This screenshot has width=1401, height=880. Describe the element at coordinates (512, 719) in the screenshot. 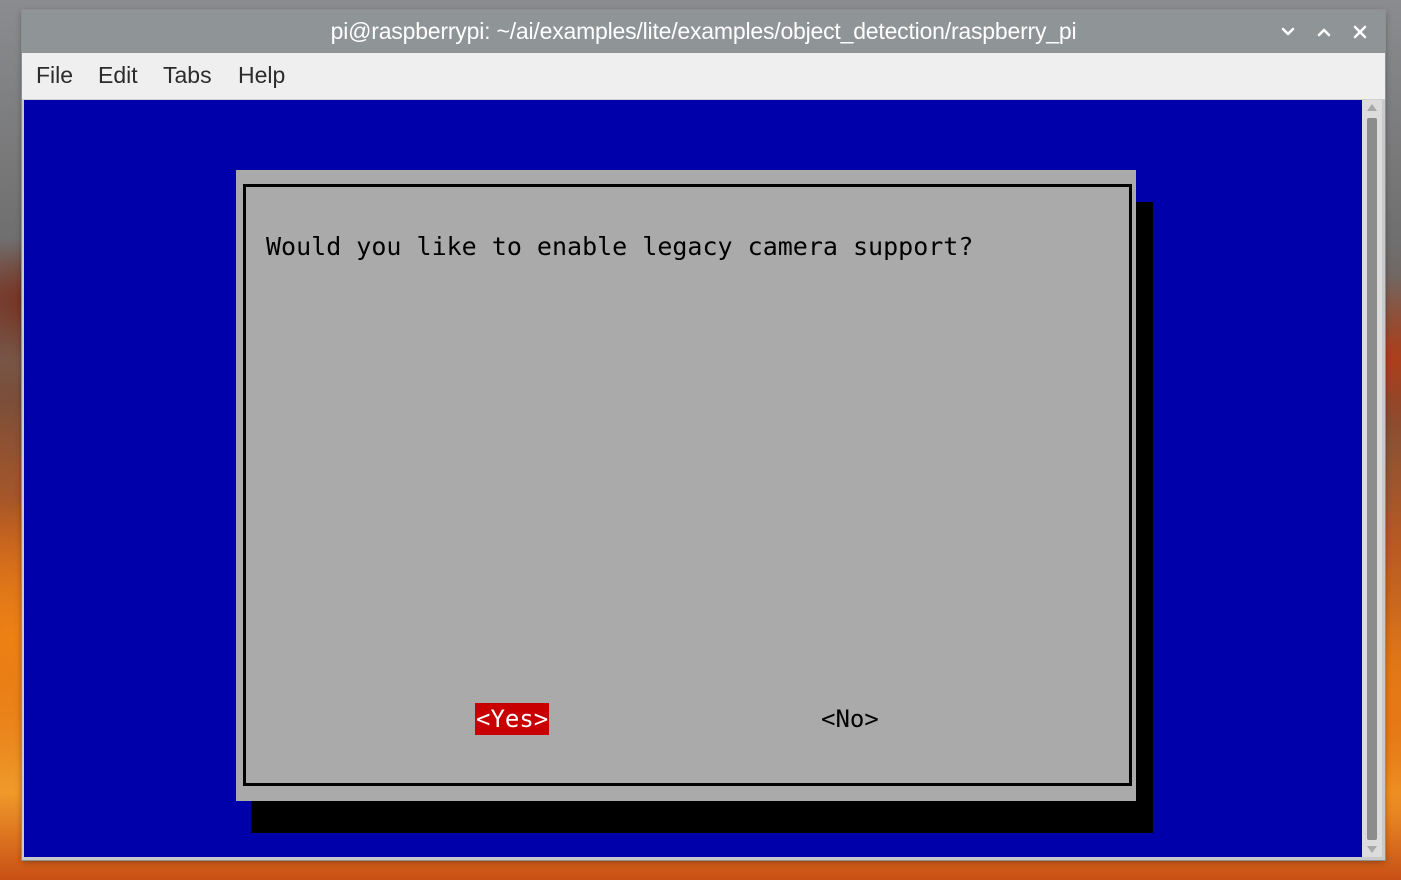

I see `yes-button: <Yes>` at that location.